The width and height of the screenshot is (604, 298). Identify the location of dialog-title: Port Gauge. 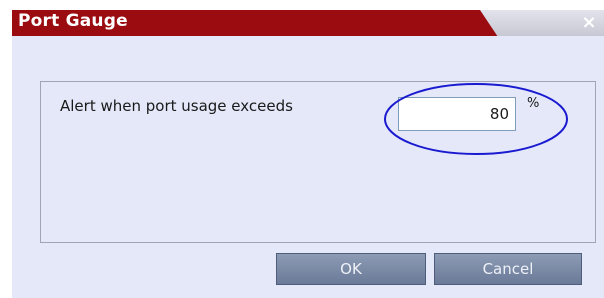
(73, 21).